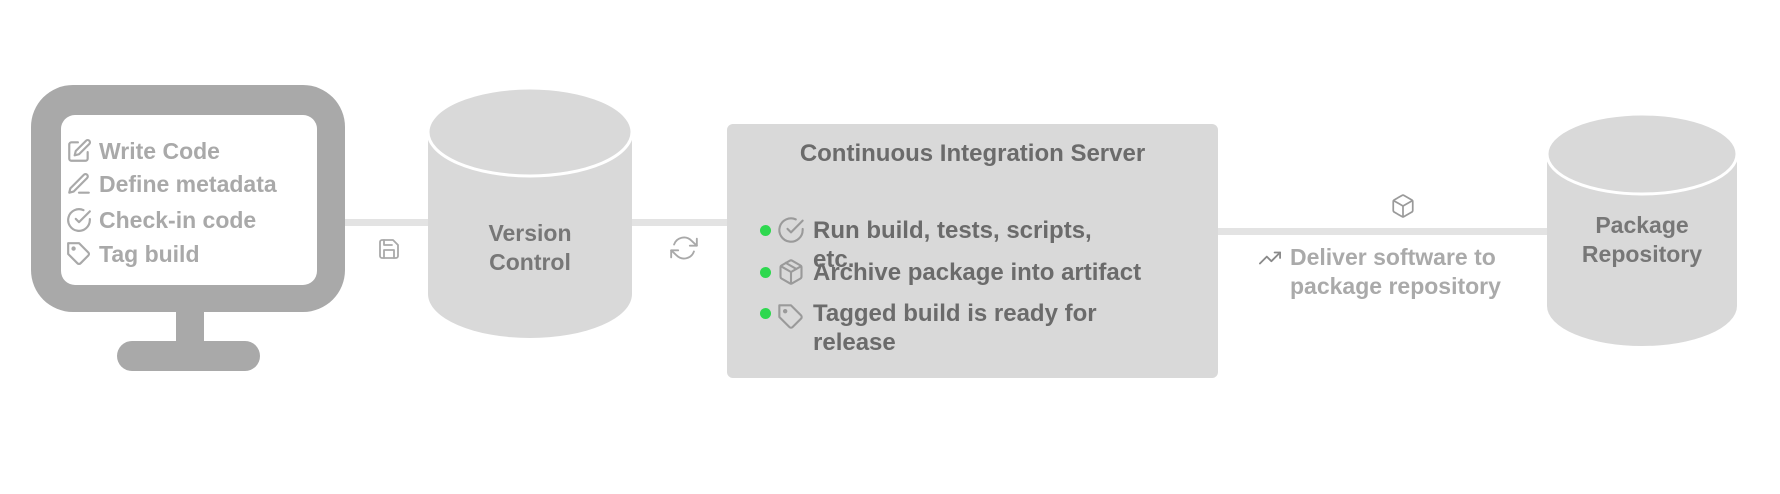  I want to click on connector-monitor-vc, so click(386, 222).